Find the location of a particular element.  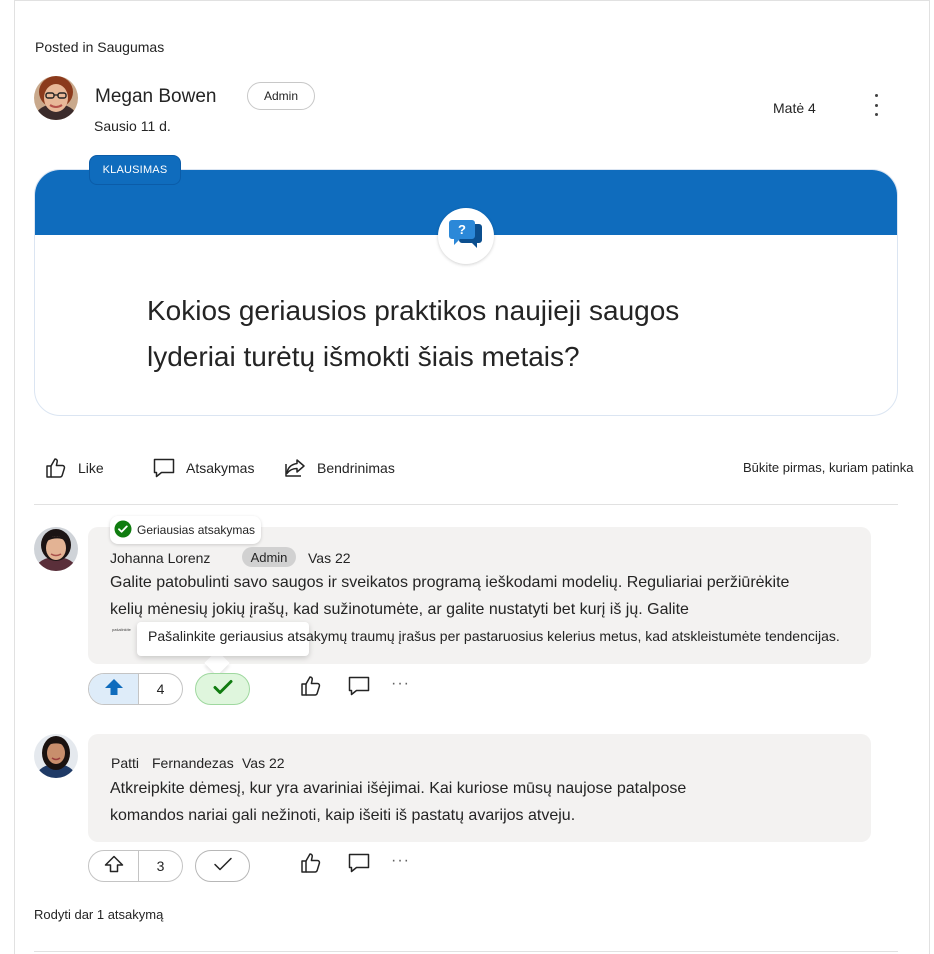

seen-count: Matė 4 is located at coordinates (794, 108).